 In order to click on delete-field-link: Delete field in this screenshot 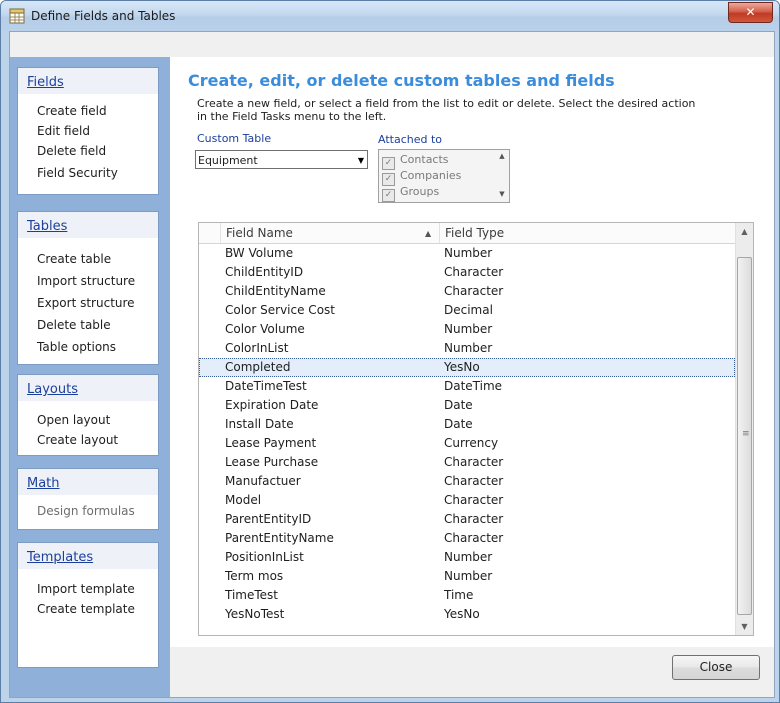, I will do `click(88, 151)`.